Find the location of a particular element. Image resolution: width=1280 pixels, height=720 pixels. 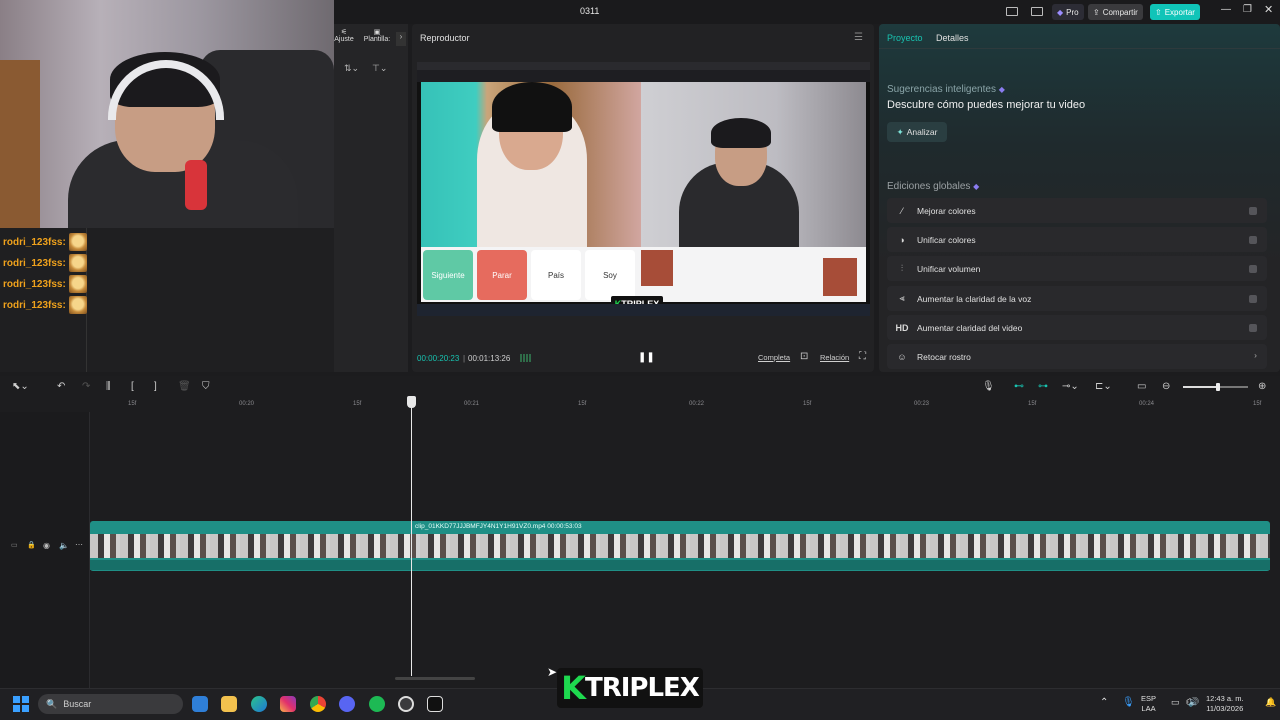

more-icon: ⋯ is located at coordinates (79, 544).